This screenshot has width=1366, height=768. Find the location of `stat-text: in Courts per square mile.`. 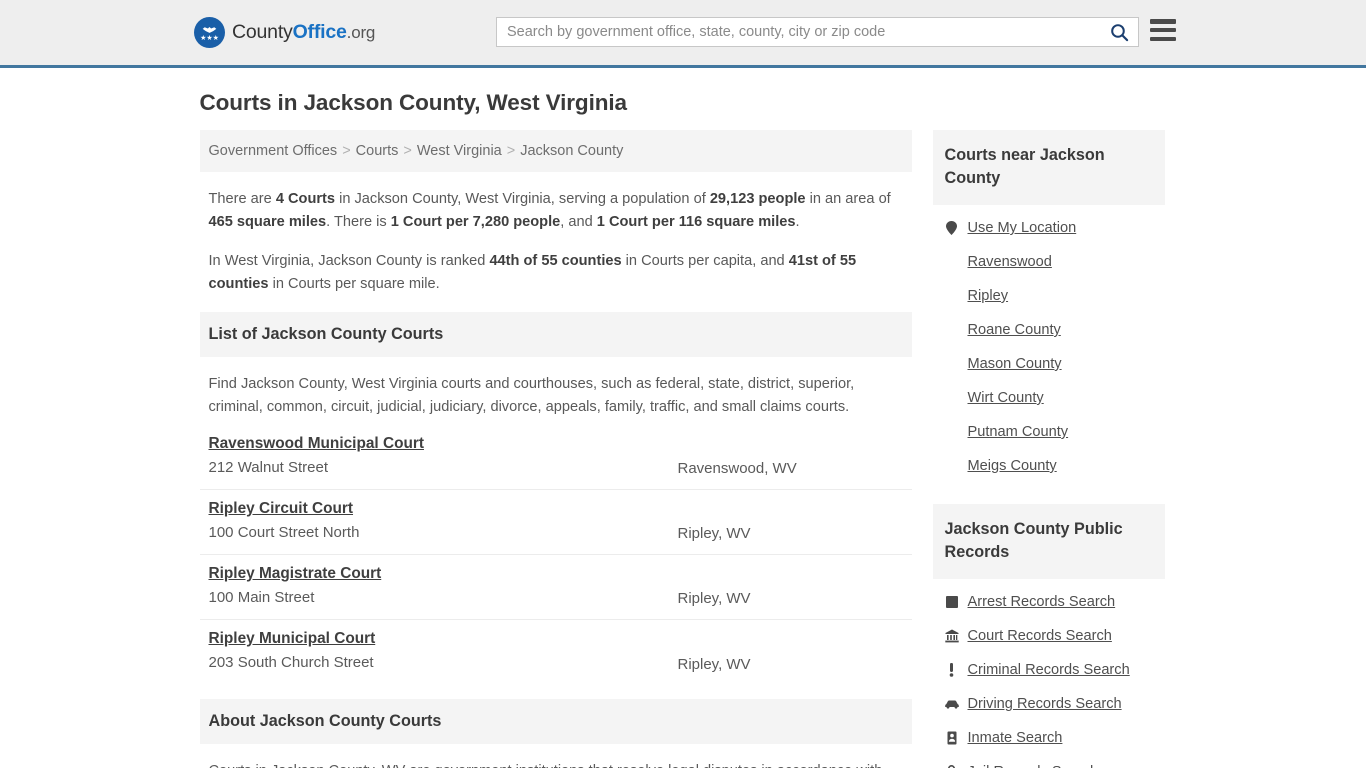

stat-text: in Courts per square mile. is located at coordinates (354, 284).